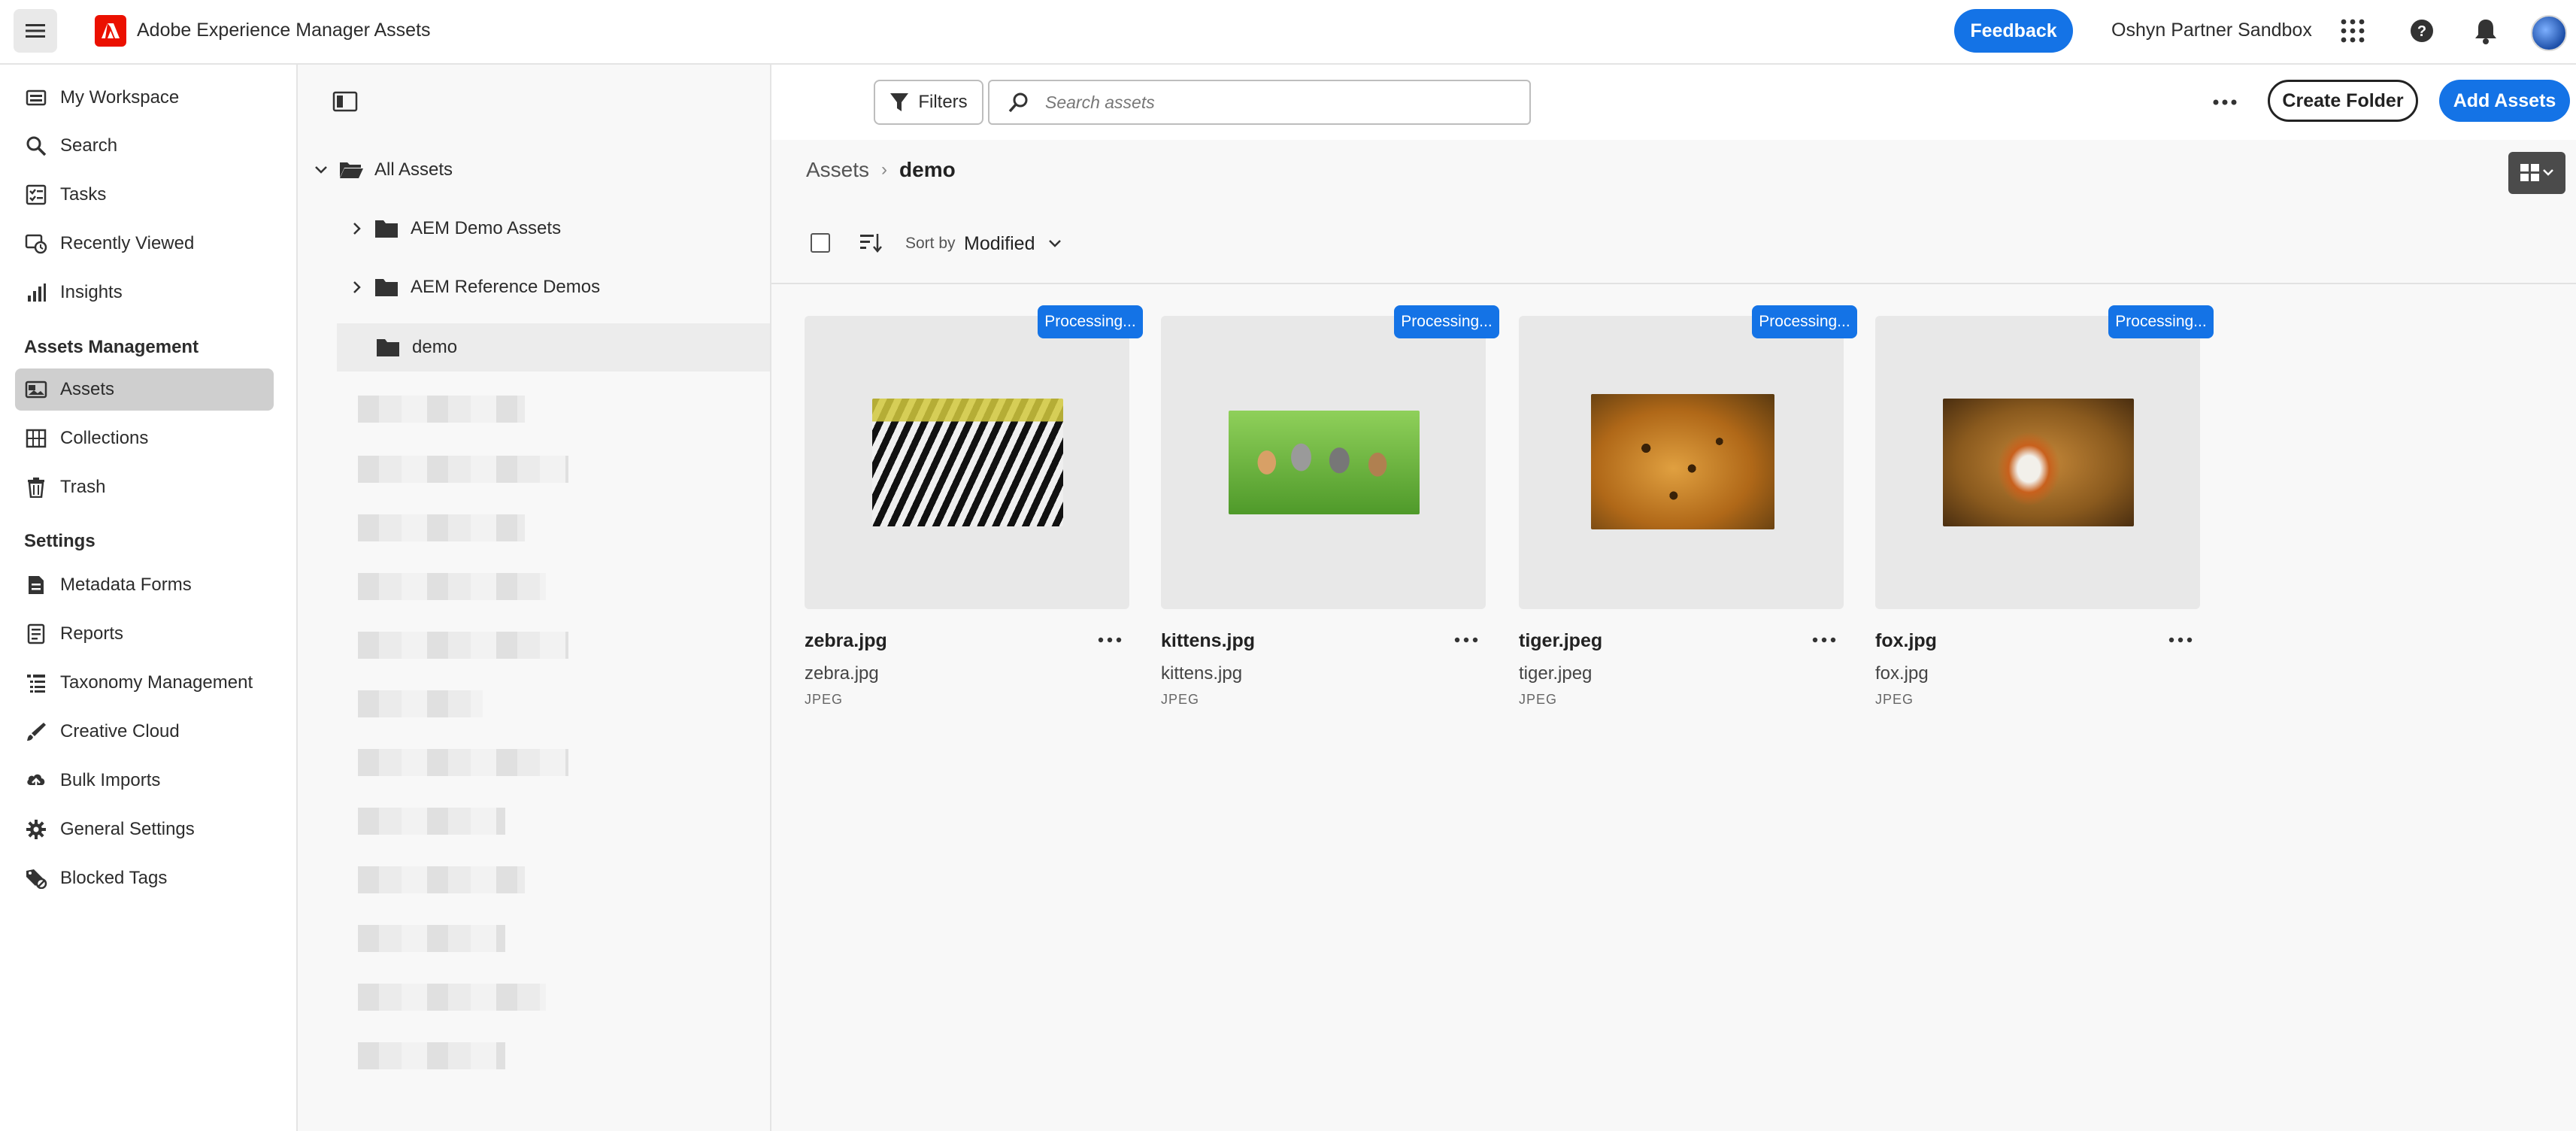 This screenshot has height=1131, width=2576. I want to click on sidebar-item-label: Trash, so click(83, 487).